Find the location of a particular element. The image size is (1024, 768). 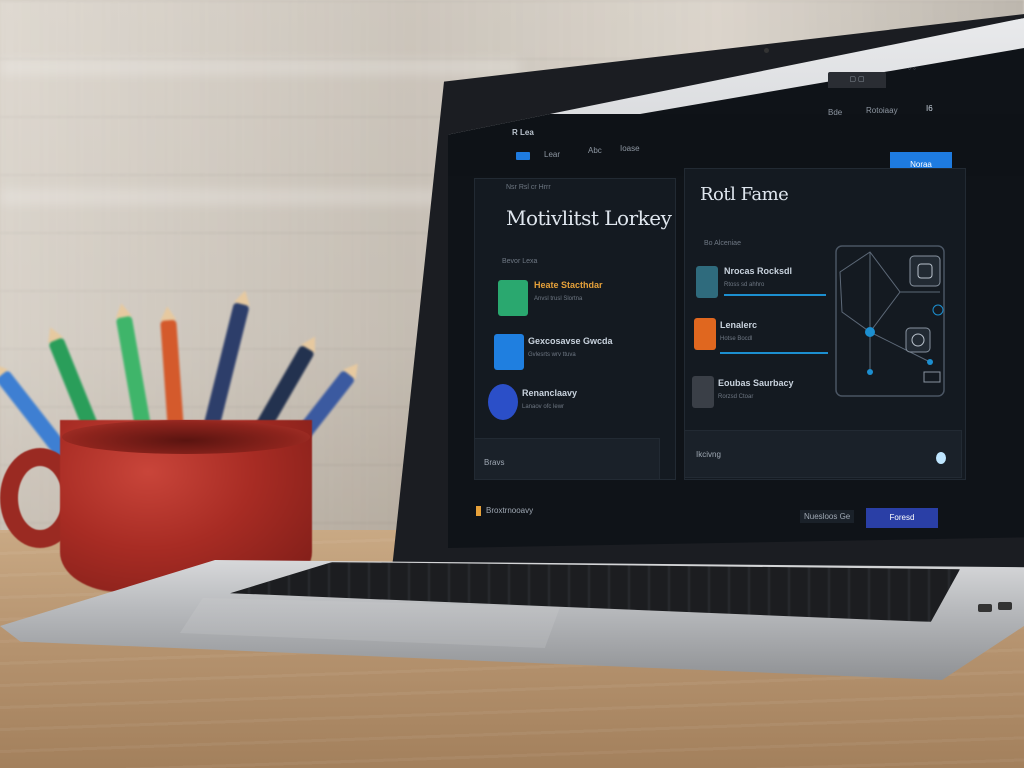

list-item-title: Nrocas Rocksdl is located at coordinates (758, 271).